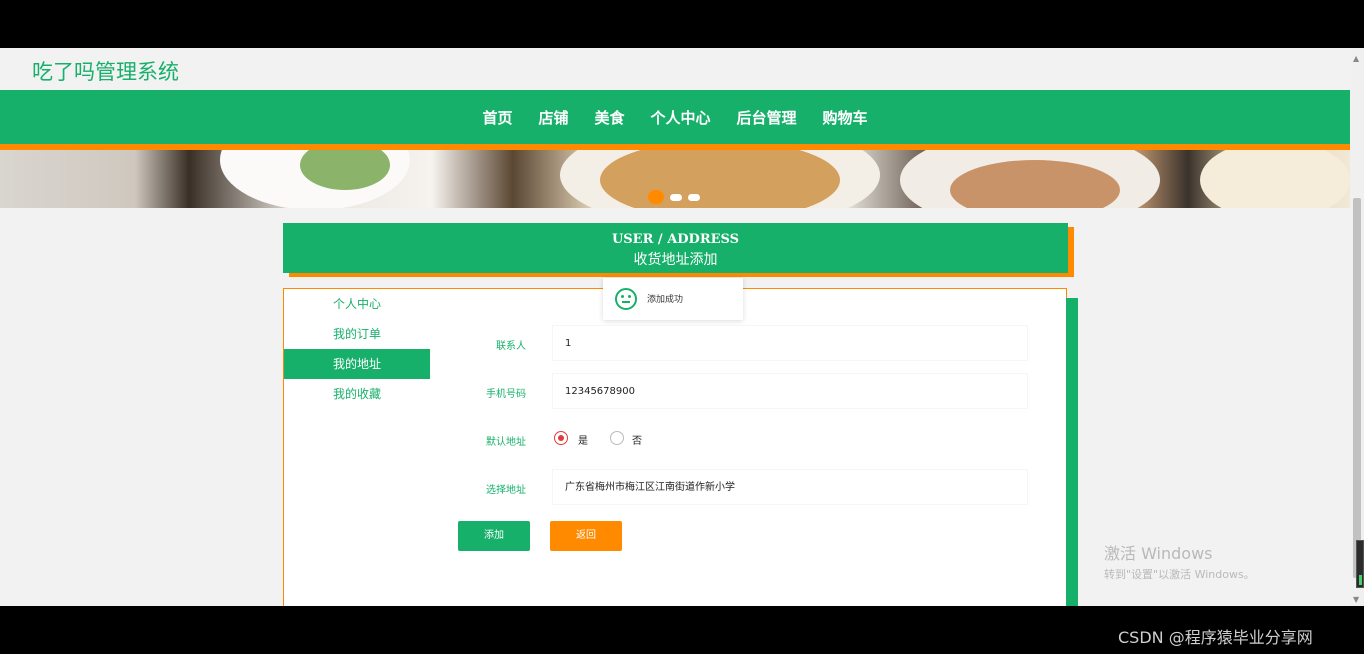  What do you see at coordinates (553, 117) in the screenshot?
I see `nav-item-shops: 店铺` at bounding box center [553, 117].